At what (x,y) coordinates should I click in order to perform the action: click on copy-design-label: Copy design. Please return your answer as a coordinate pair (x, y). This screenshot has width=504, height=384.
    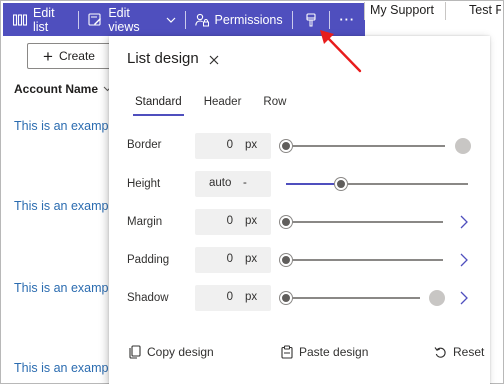
    Looking at the image, I should click on (180, 352).